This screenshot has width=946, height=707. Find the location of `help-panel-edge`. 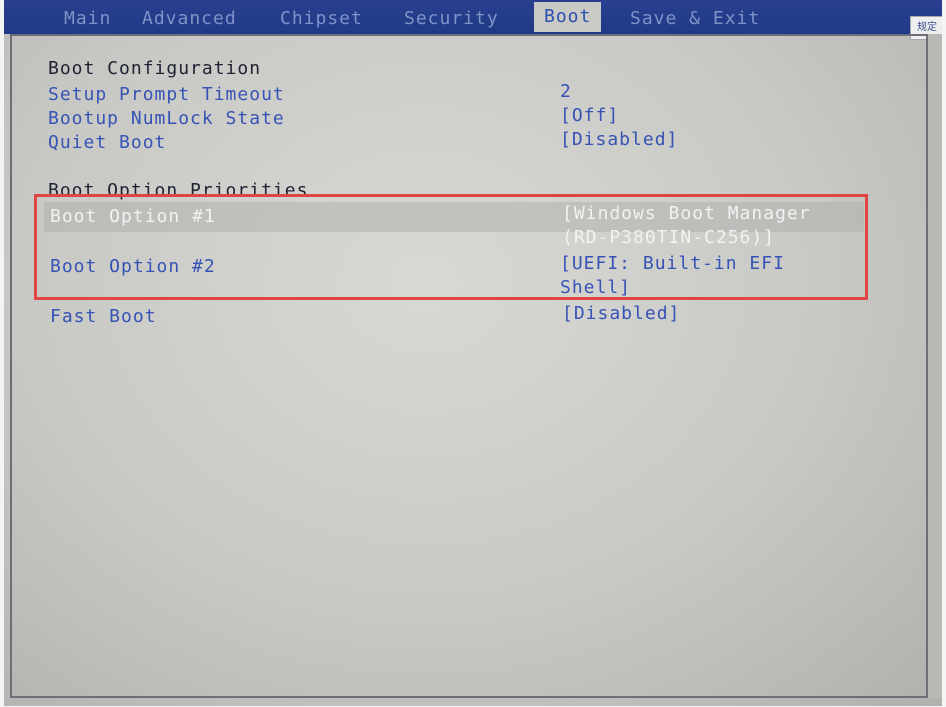

help-panel-edge is located at coordinates (935, 366).